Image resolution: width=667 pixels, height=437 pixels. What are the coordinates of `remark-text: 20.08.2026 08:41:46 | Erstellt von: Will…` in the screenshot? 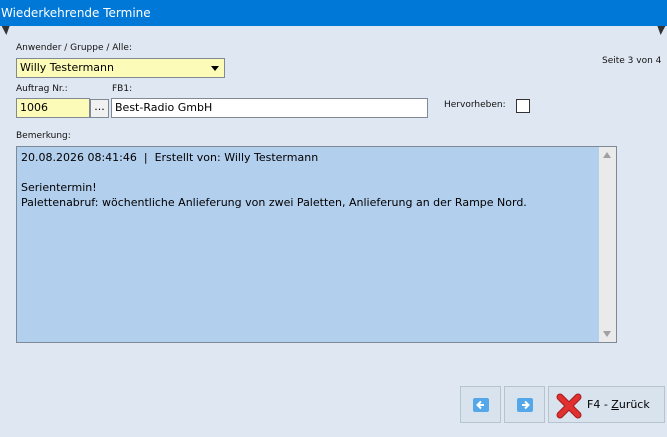 It's located at (274, 180).